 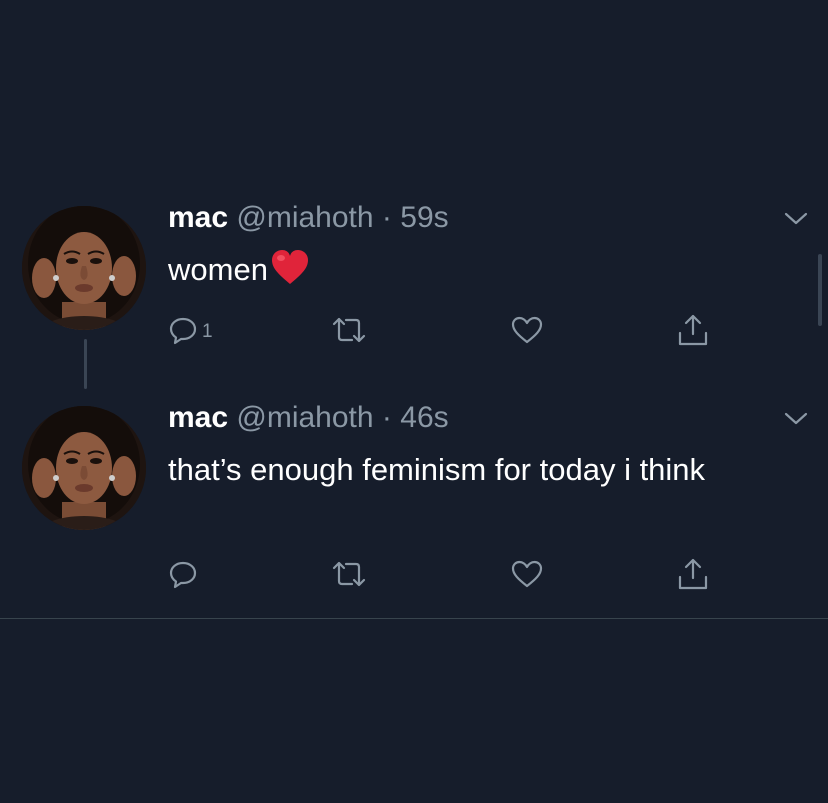 I want to click on reply-button, so click(x=183, y=576).